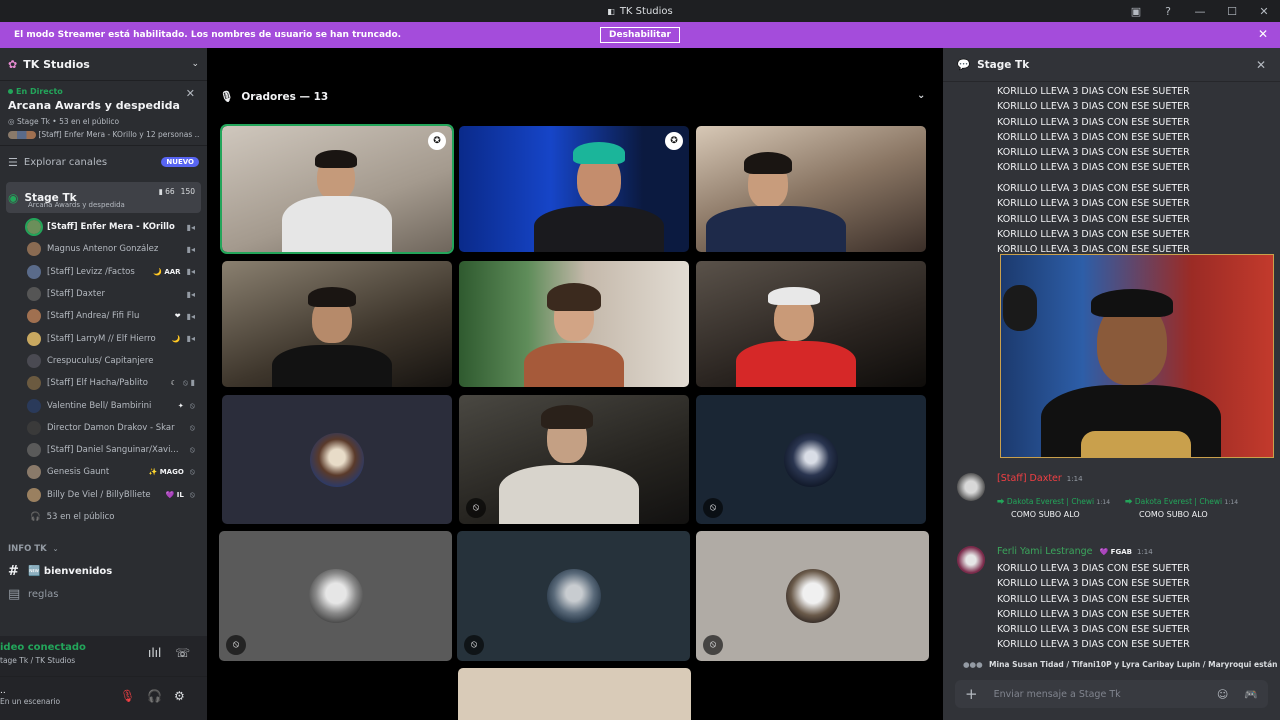 The width and height of the screenshot is (1280, 720). Describe the element at coordinates (1097, 694) in the screenshot. I see `message-input-placeholder: Enviar mensaje a Stage Tk` at that location.